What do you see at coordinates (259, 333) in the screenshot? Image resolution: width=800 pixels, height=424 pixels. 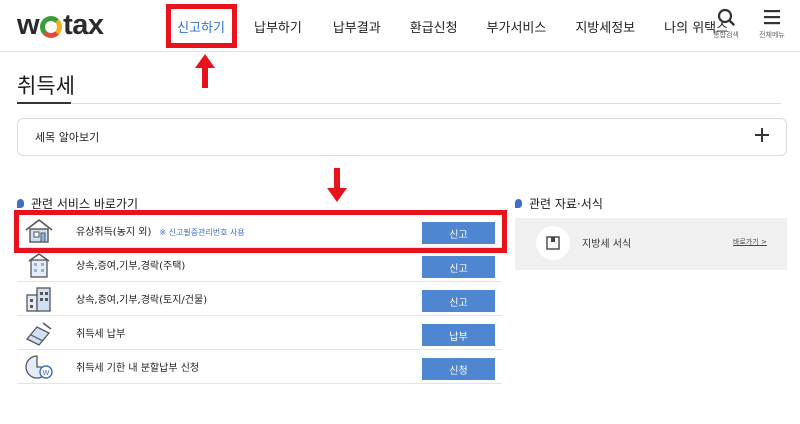 I see `service-row-acquisition-payment: 취득세 납부 납부` at bounding box center [259, 333].